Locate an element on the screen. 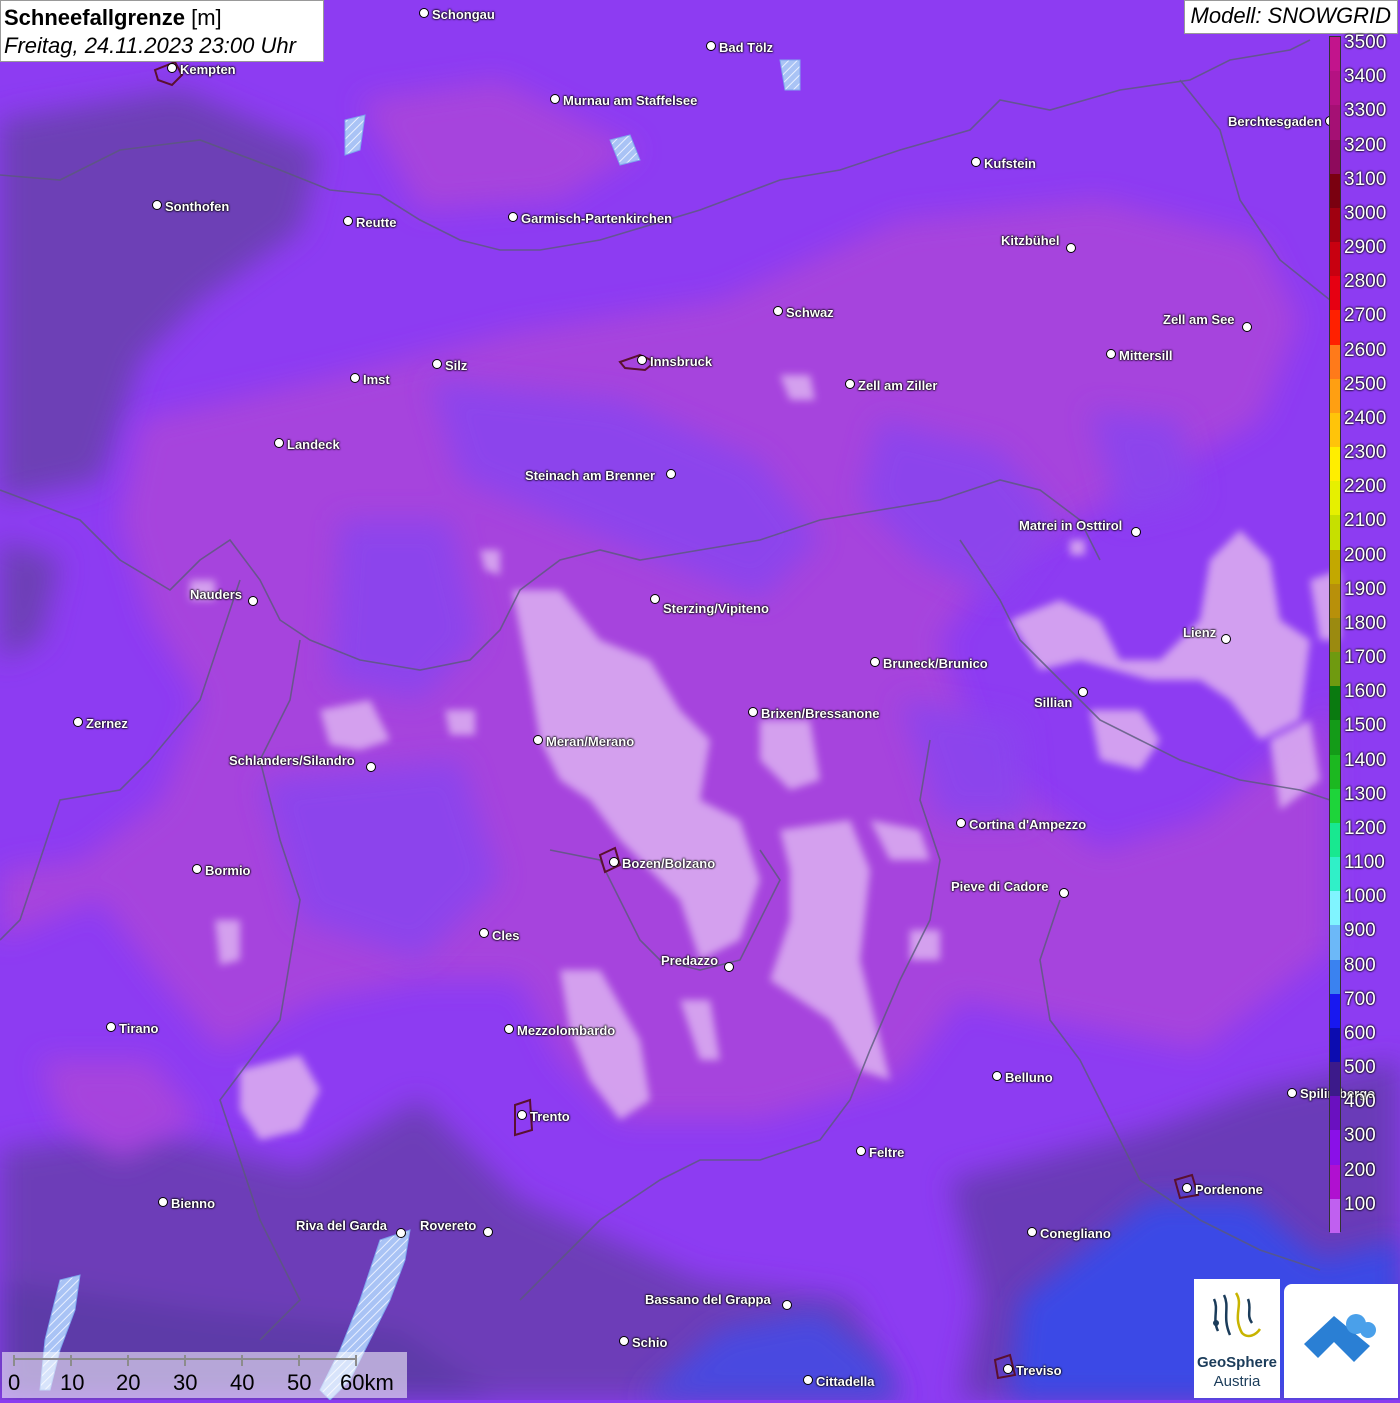 This screenshot has height=1403, width=1400. city-label: Bad Tölz is located at coordinates (746, 47).